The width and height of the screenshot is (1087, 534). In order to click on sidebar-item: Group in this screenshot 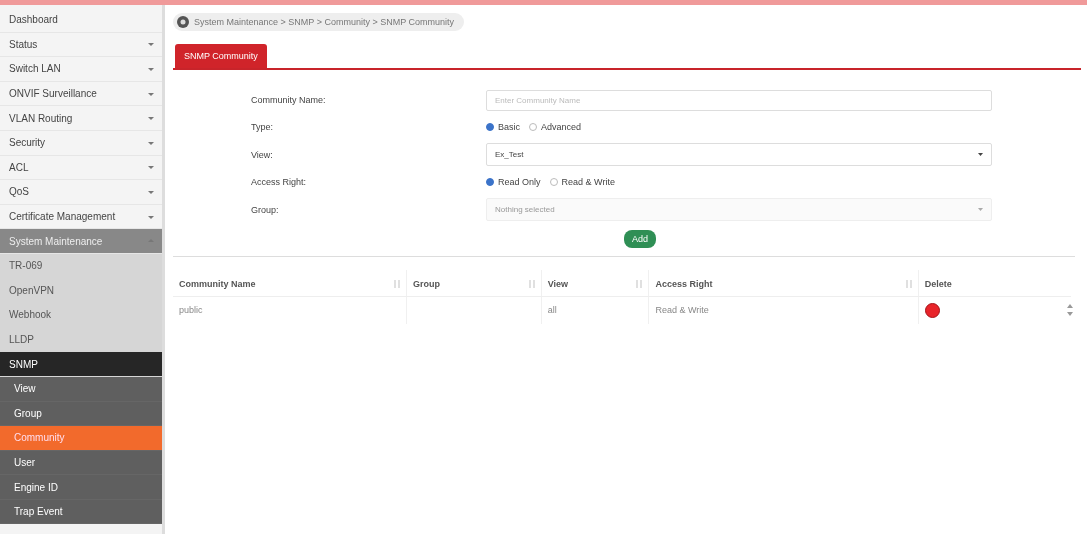, I will do `click(81, 414)`.